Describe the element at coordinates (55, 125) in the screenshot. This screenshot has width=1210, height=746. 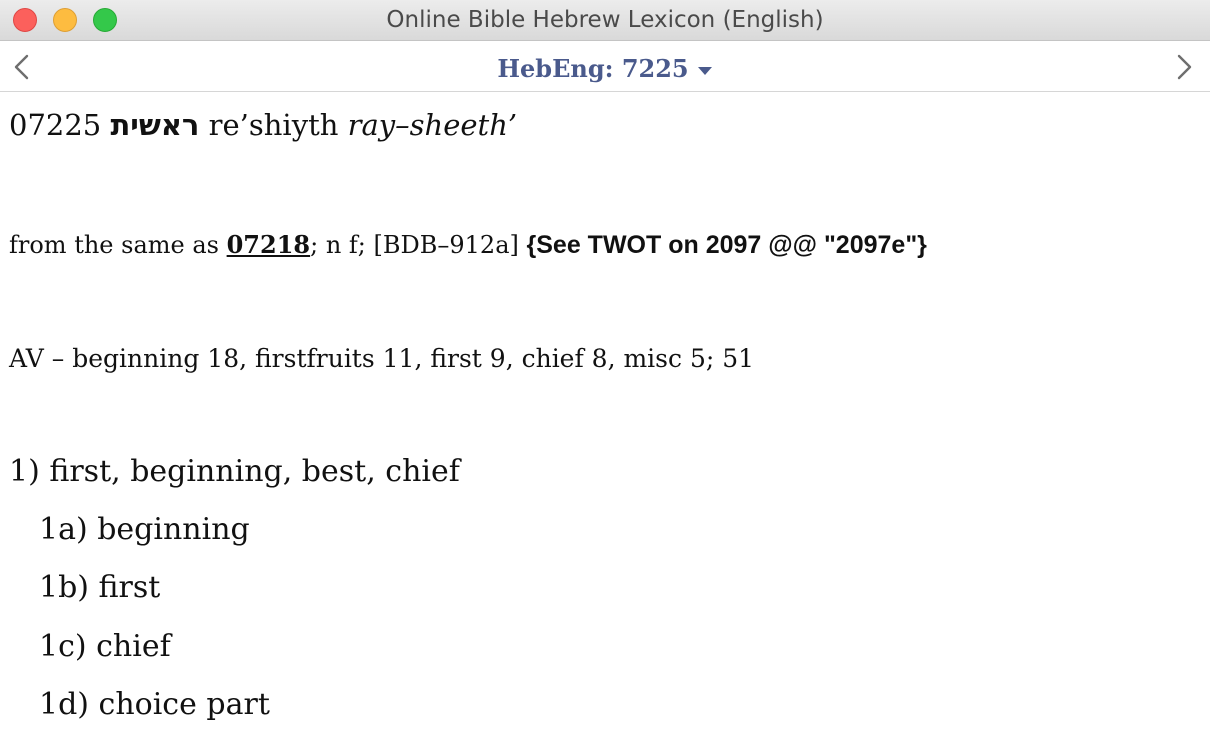
I see `strongs-number: 07225` at that location.